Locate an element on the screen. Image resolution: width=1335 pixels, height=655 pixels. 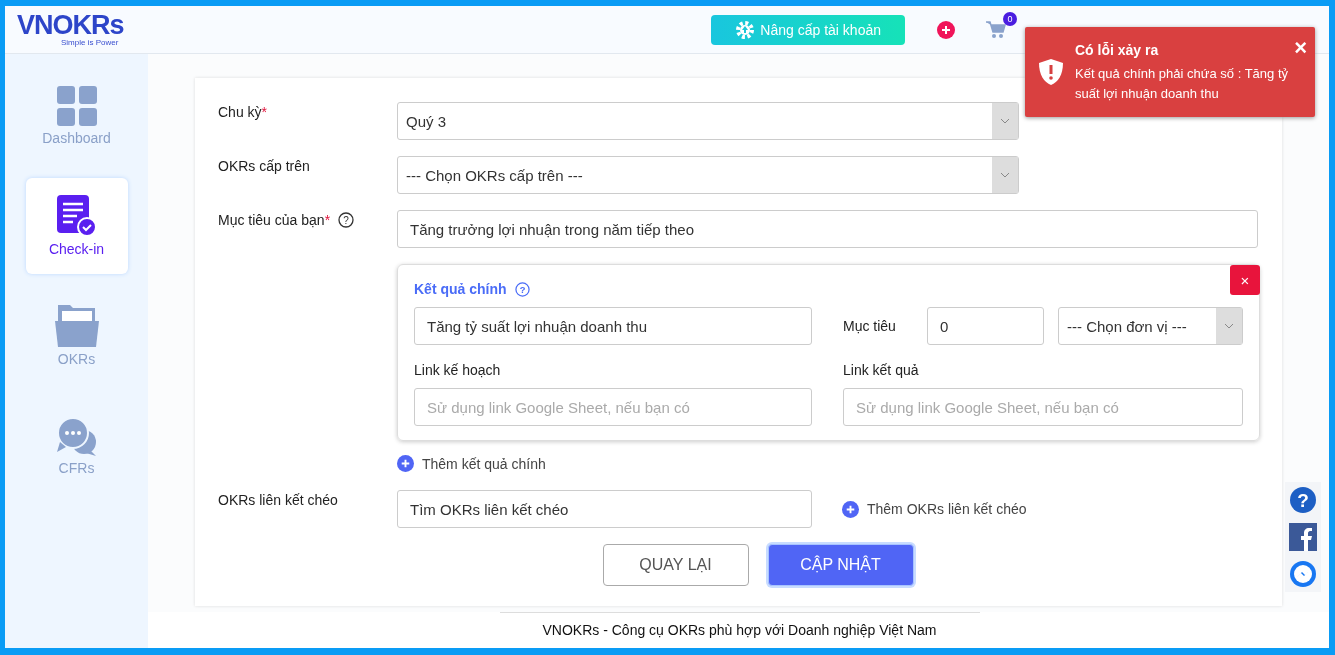
update-button: CẬP NHẬT is located at coordinates (840, 565).